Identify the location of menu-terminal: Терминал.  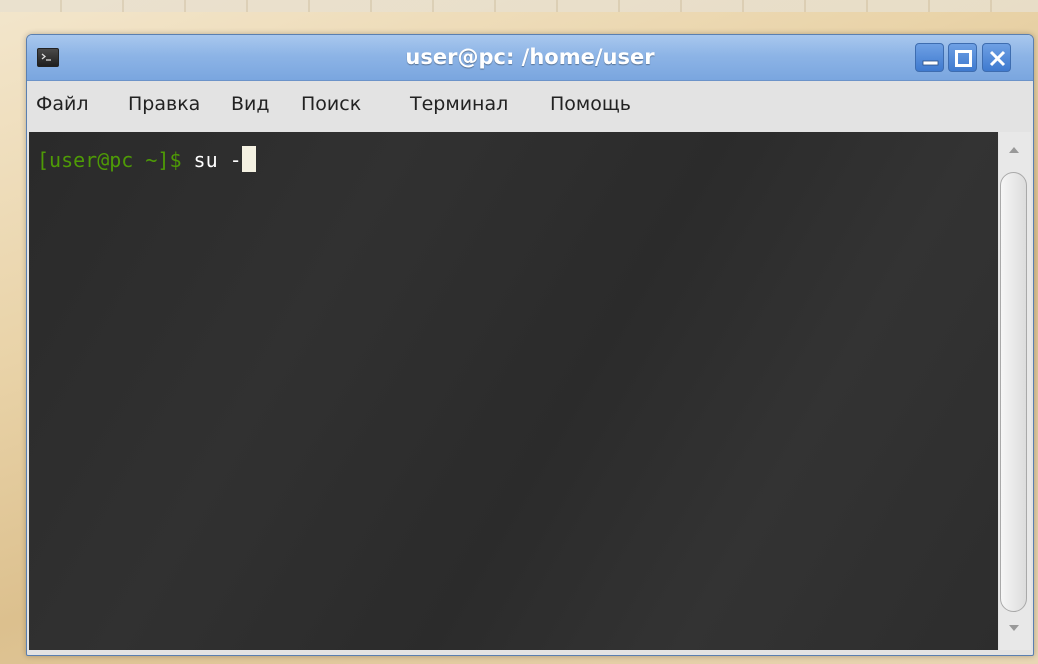
(459, 104).